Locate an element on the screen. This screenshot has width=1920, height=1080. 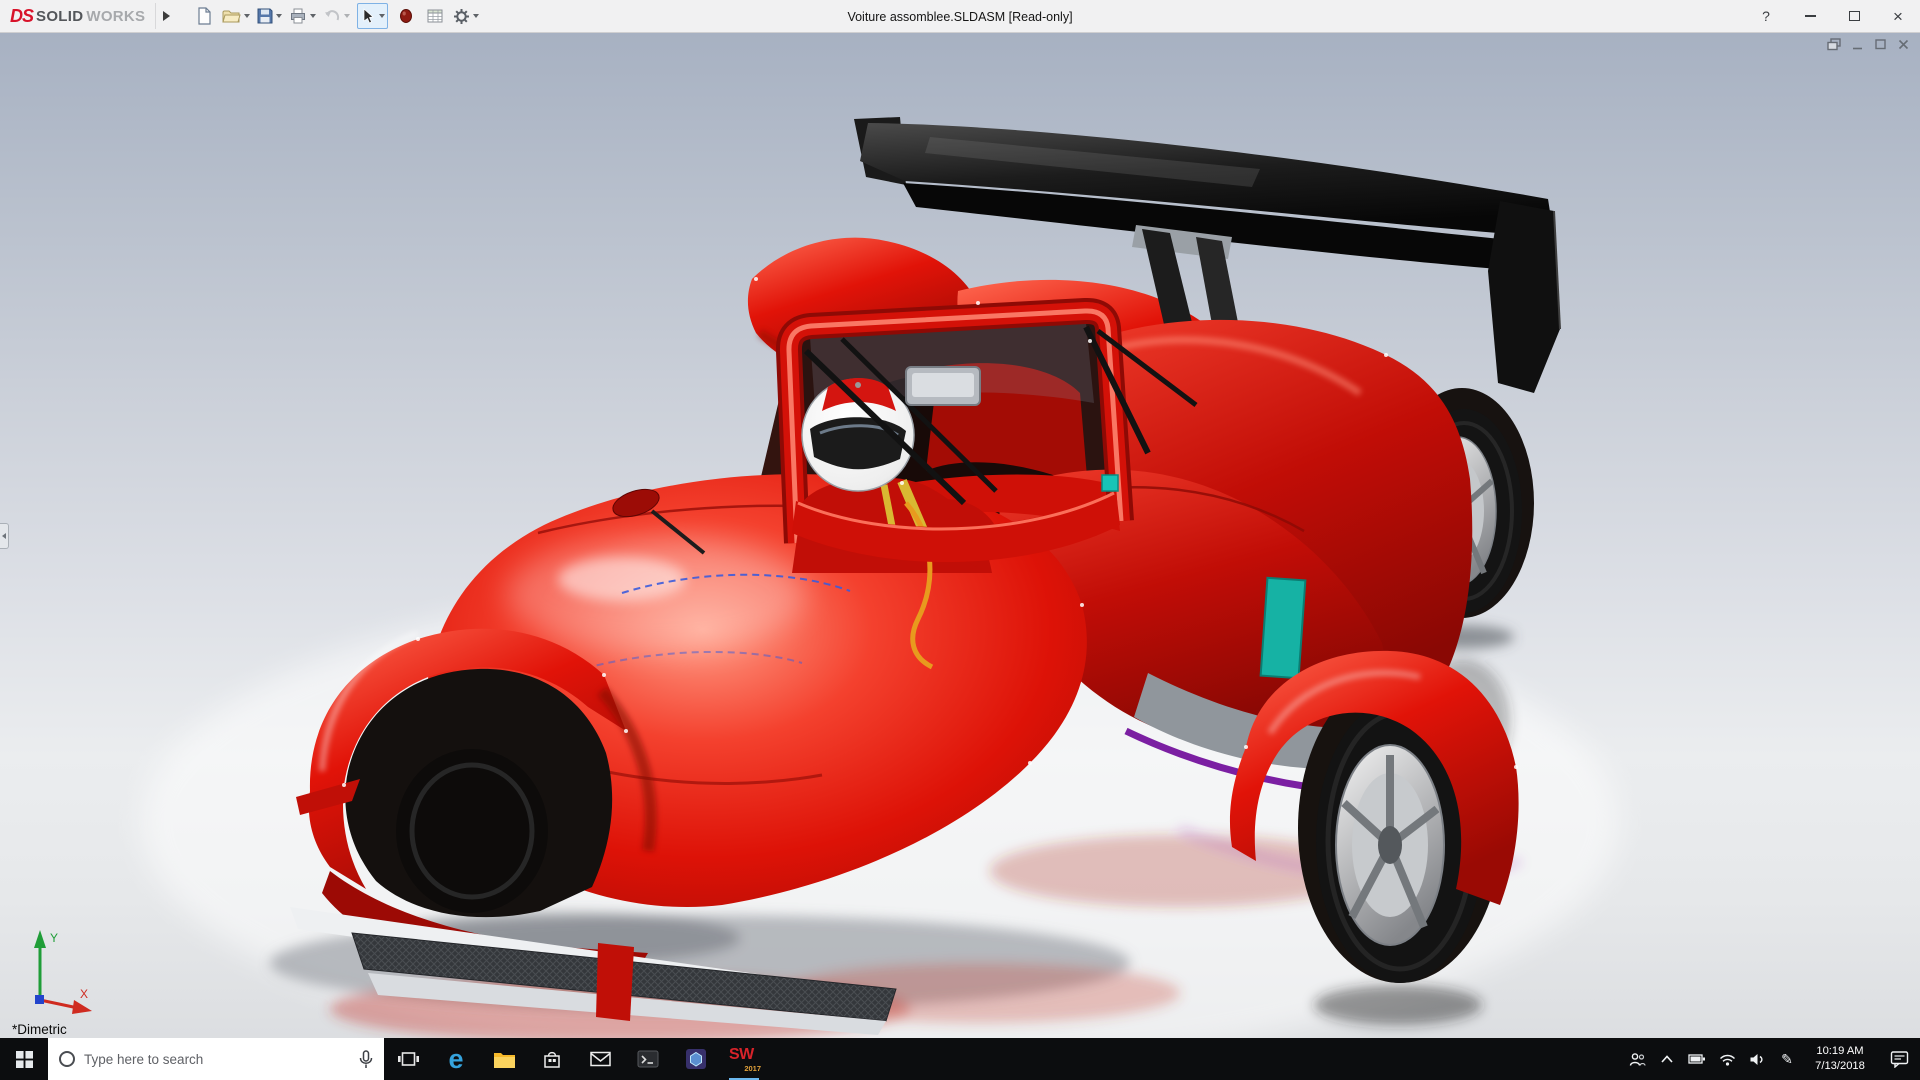
volume-icon is located at coordinates (1756, 1059).